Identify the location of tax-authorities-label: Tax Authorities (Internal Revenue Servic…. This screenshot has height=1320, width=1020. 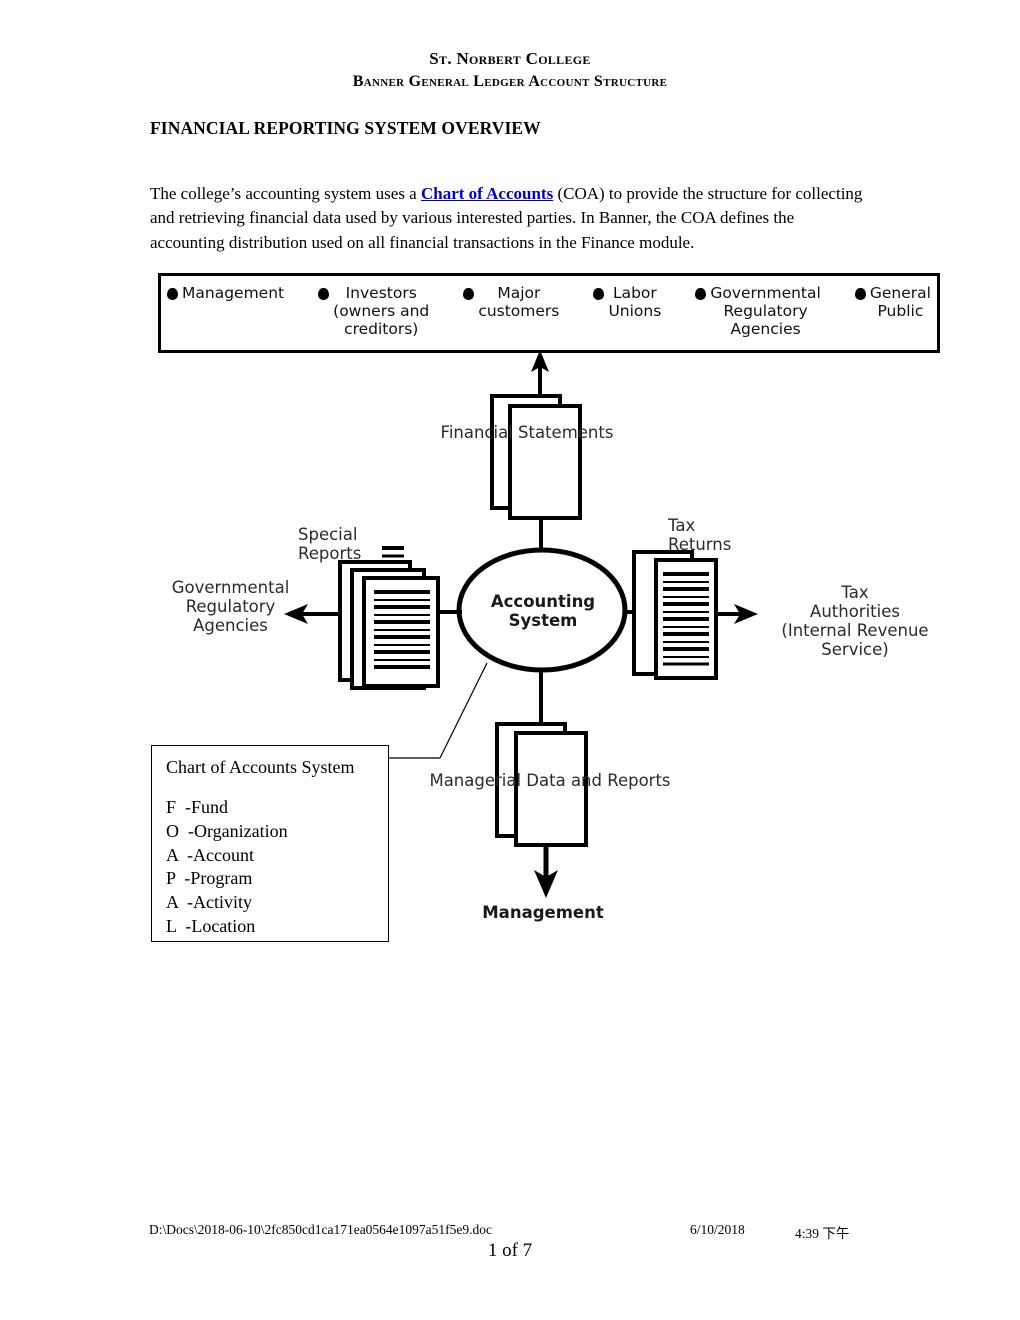
(855, 621).